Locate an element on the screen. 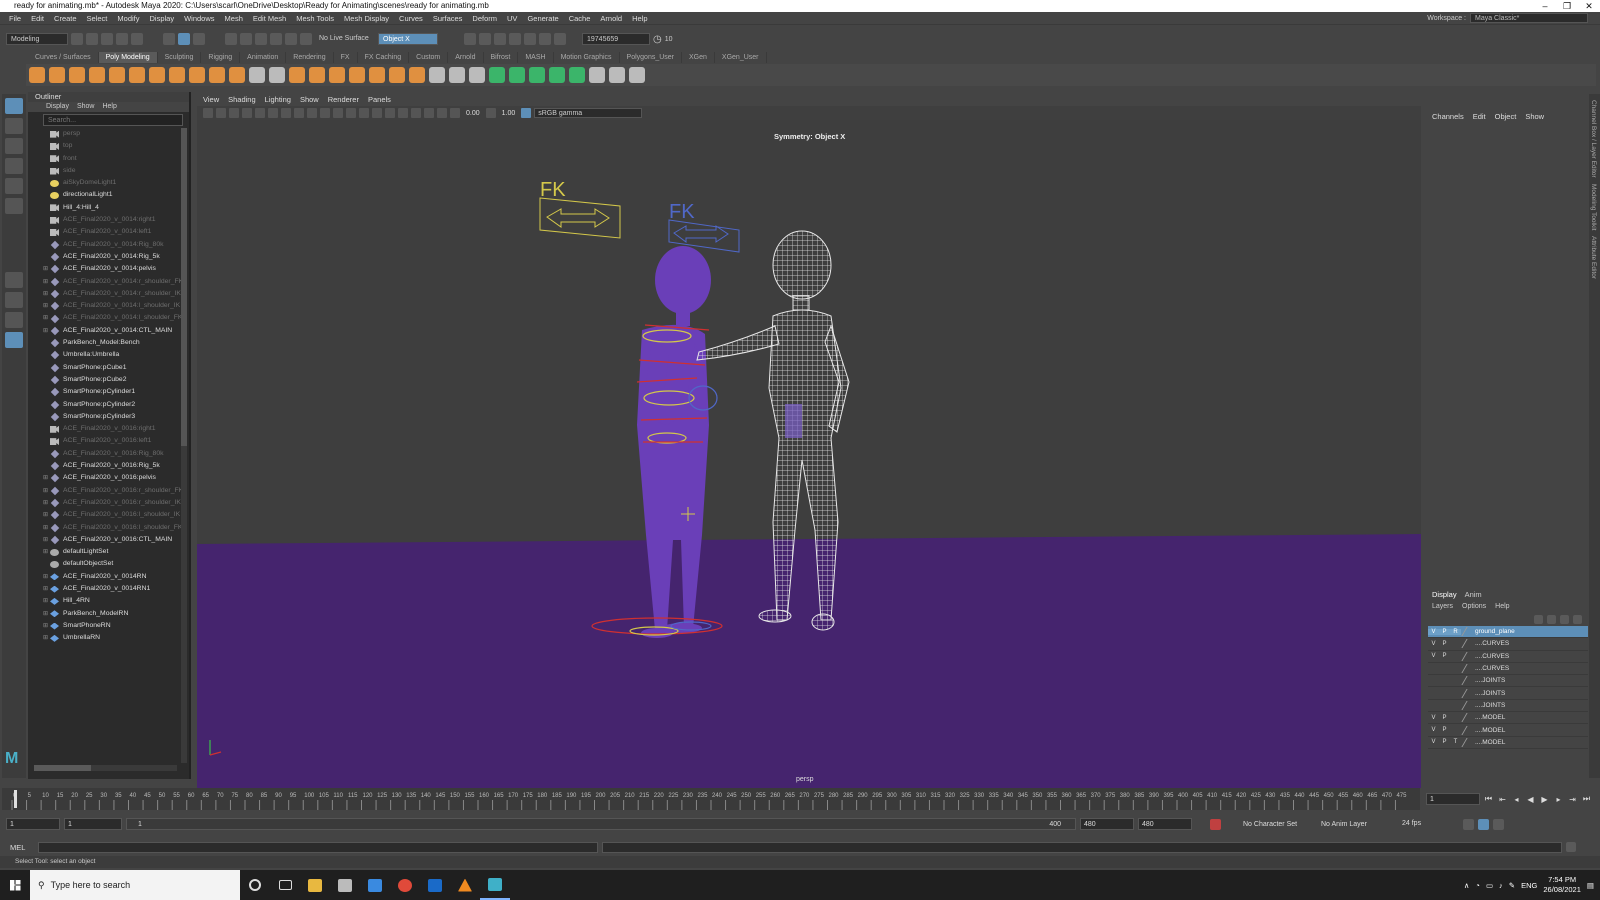 This screenshot has height=900, width=1600. layer-row: ....JOINTS is located at coordinates (1508, 681).